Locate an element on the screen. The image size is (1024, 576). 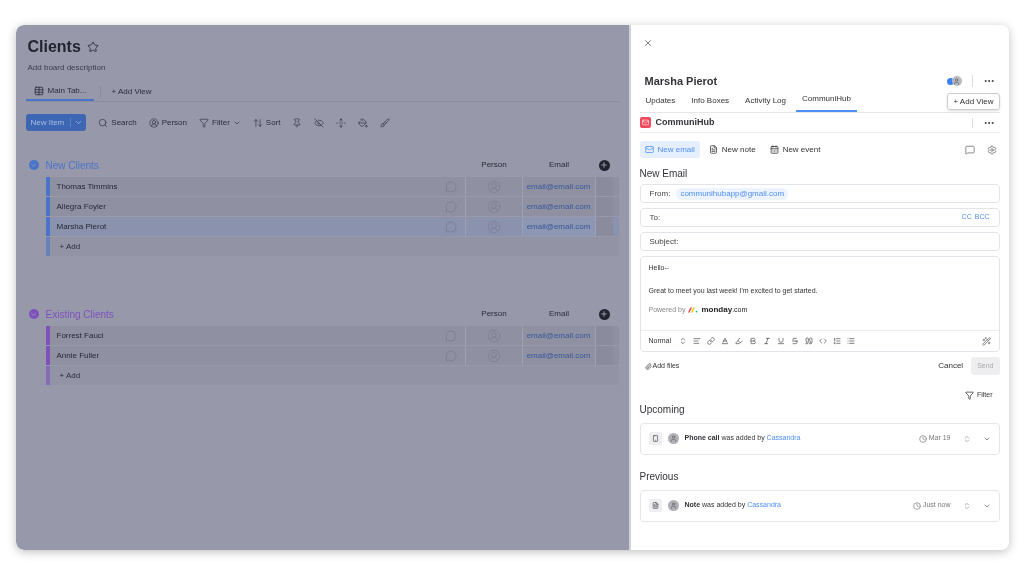
toolbar-button: Filter is located at coordinates (220, 122).